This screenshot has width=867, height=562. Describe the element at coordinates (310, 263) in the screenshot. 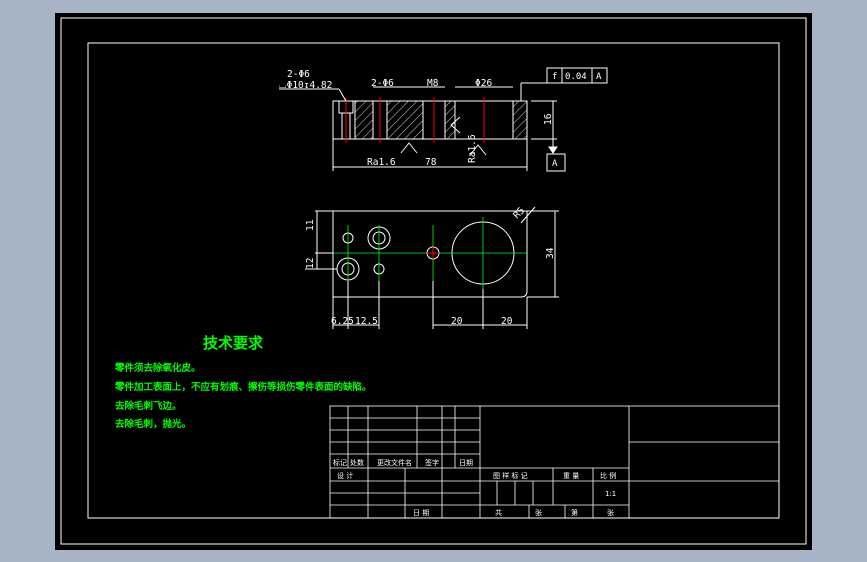

I see `dim-12: 12` at that location.